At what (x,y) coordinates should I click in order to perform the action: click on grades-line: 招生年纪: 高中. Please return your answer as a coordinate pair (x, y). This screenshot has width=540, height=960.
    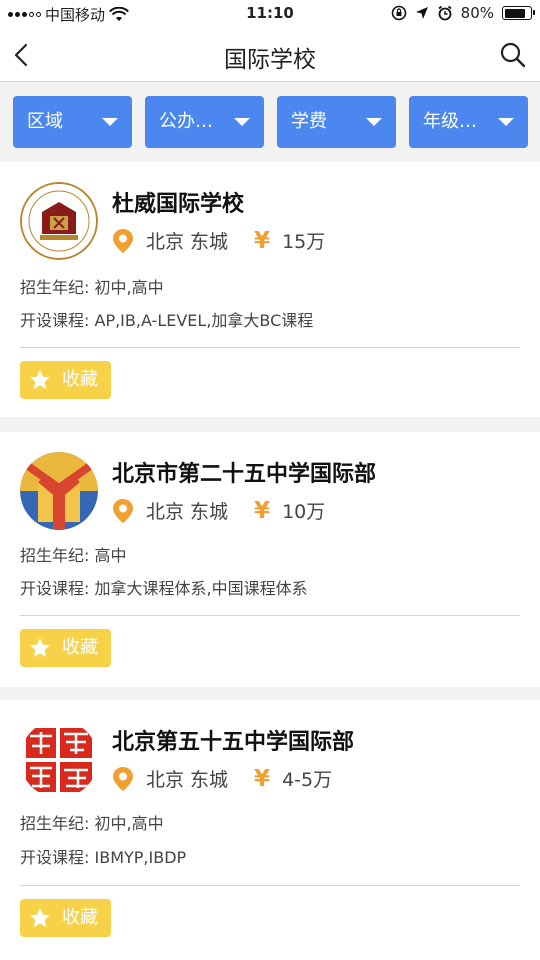
    Looking at the image, I should click on (73, 554).